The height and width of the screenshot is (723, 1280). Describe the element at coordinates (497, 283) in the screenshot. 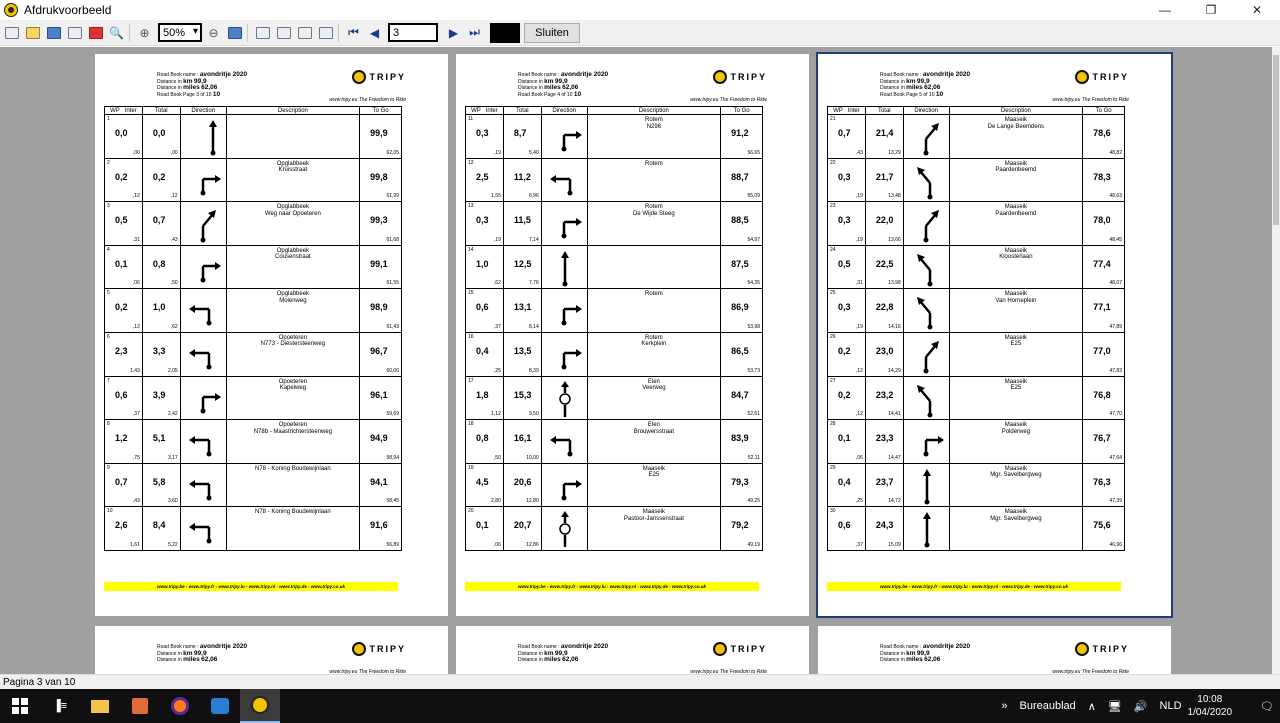

I see `inter-mi: ,62` at that location.